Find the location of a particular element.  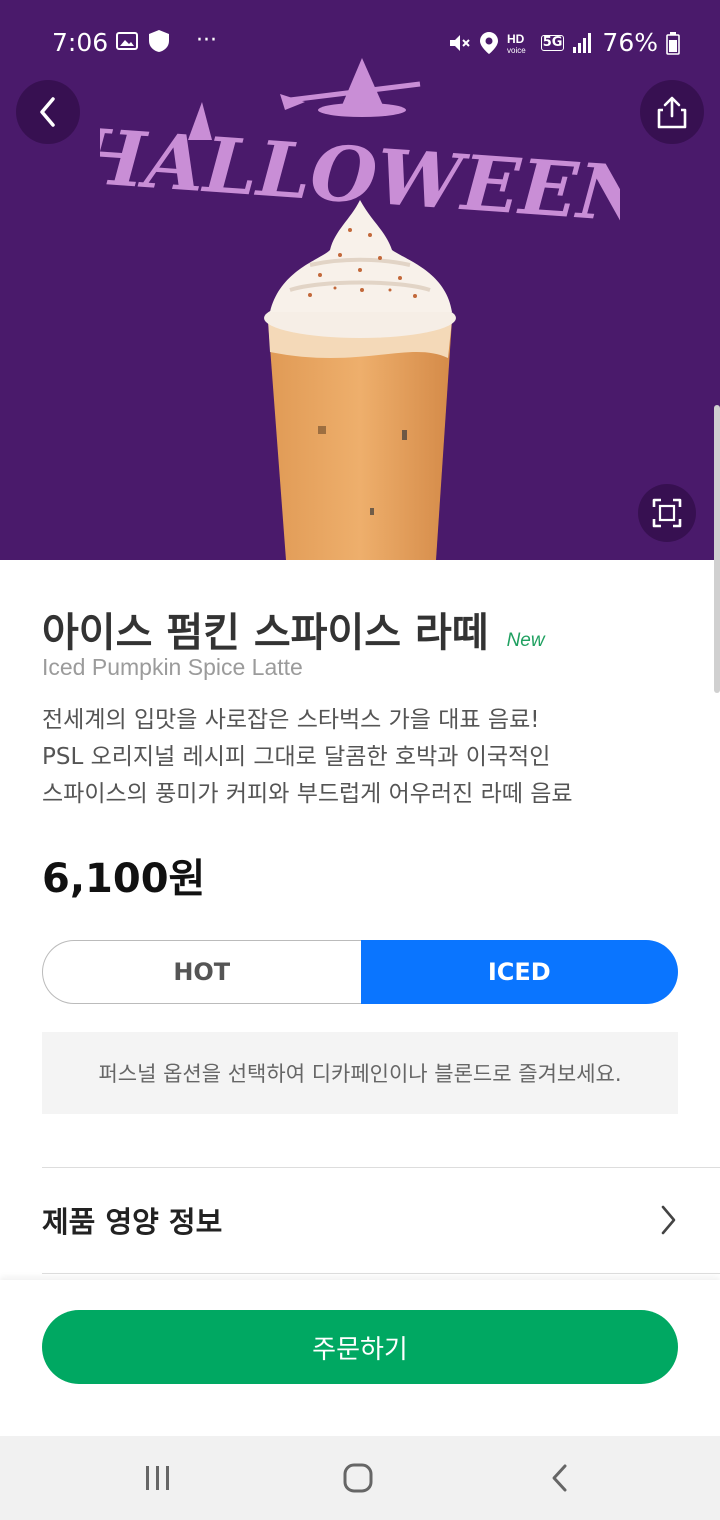

battery-percent: 76% is located at coordinates (630, 42).